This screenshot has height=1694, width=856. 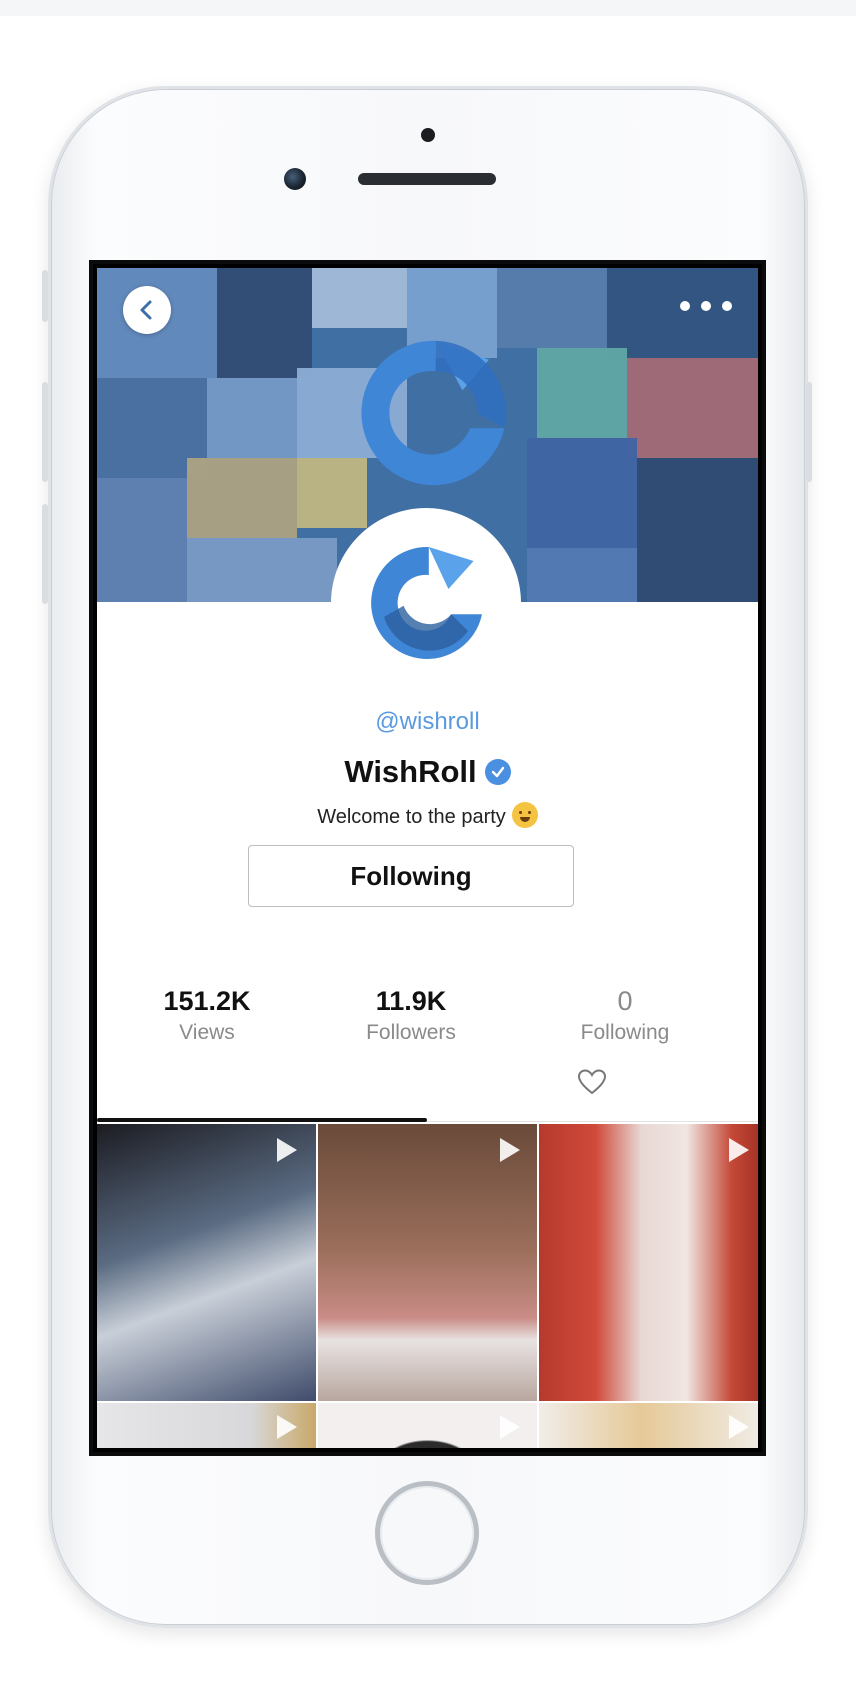 What do you see at coordinates (207, 1001) in the screenshot?
I see `stat-value: 151.2K` at bounding box center [207, 1001].